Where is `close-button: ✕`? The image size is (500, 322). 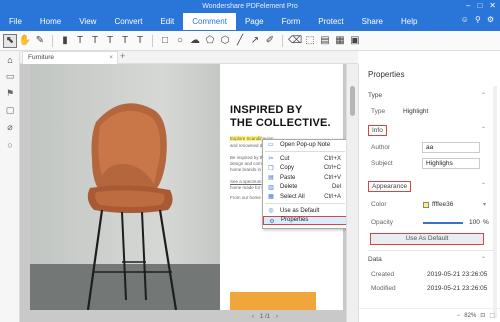
close-button: ✕ is located at coordinates (492, 5).